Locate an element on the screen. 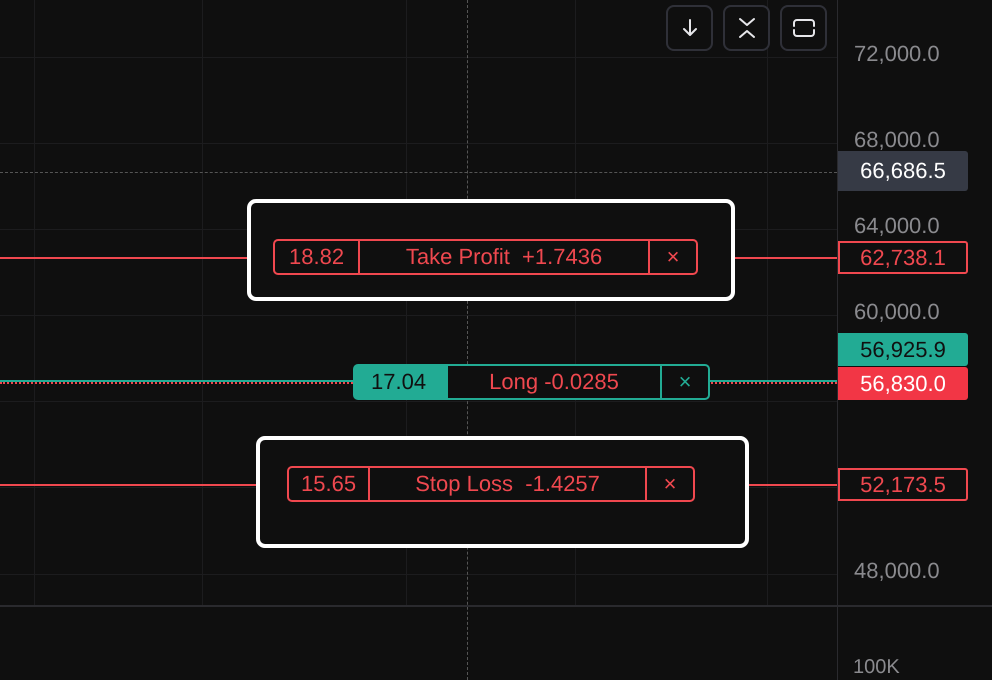 The image size is (992, 680). order-label: Stop Loss -1.4257 is located at coordinates (509, 484).